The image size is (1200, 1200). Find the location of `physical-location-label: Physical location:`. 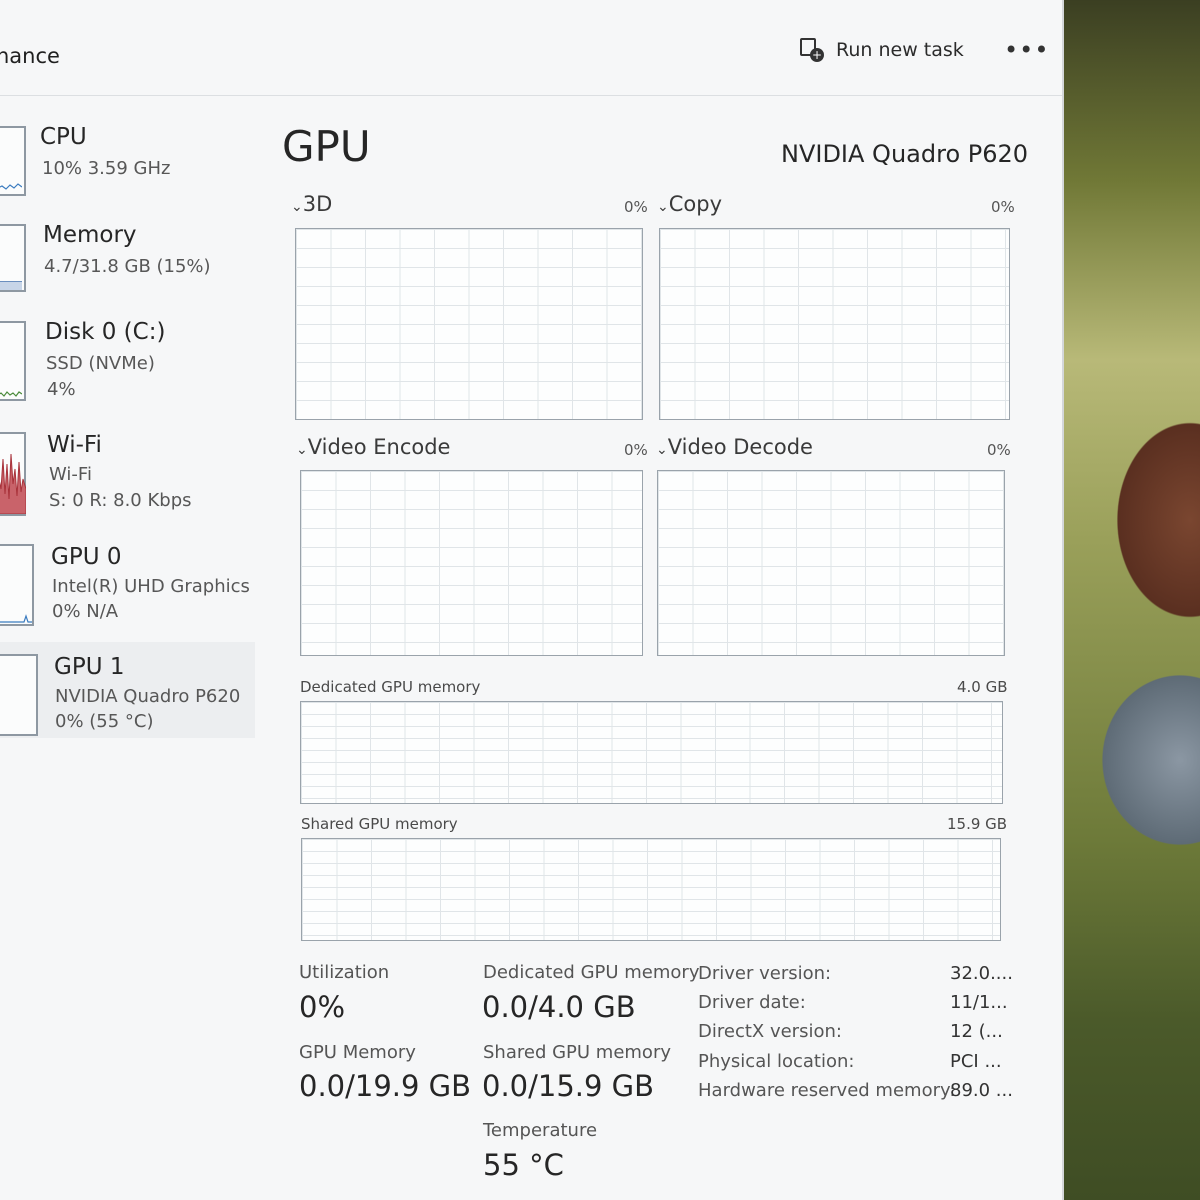

physical-location-label: Physical location: is located at coordinates (776, 1061).